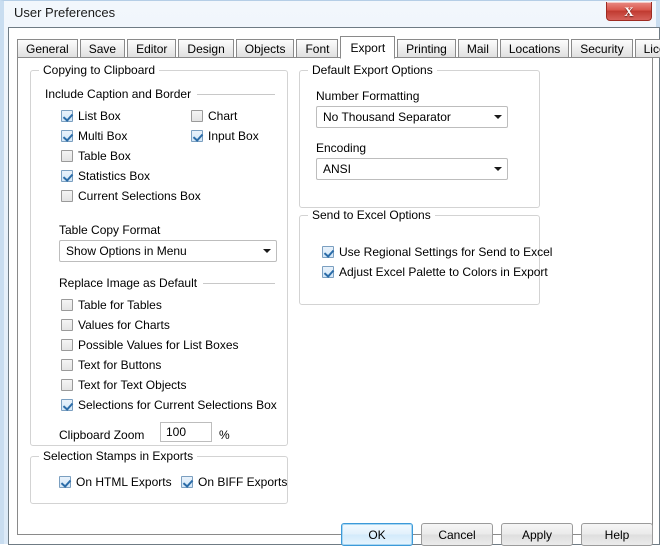 The height and width of the screenshot is (546, 660). I want to click on tab-font: Font, so click(317, 48).